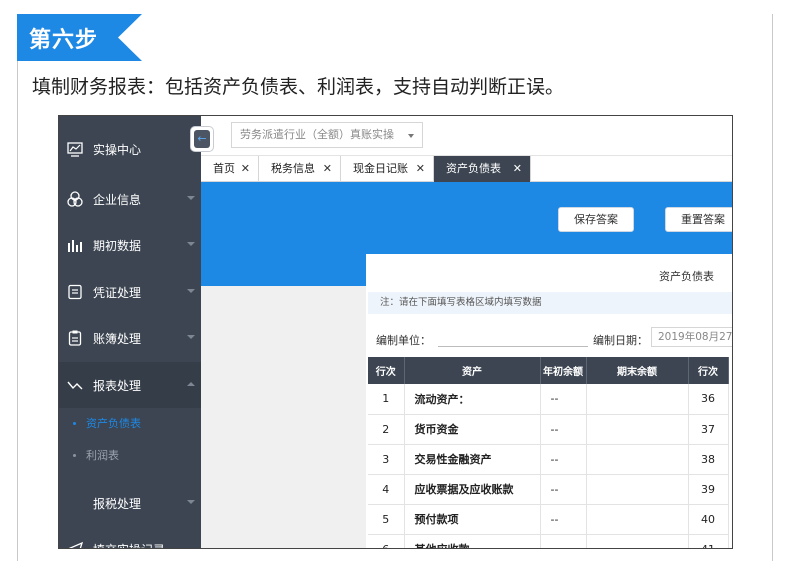  I want to click on row-item-name: 货币资金, so click(472, 429).